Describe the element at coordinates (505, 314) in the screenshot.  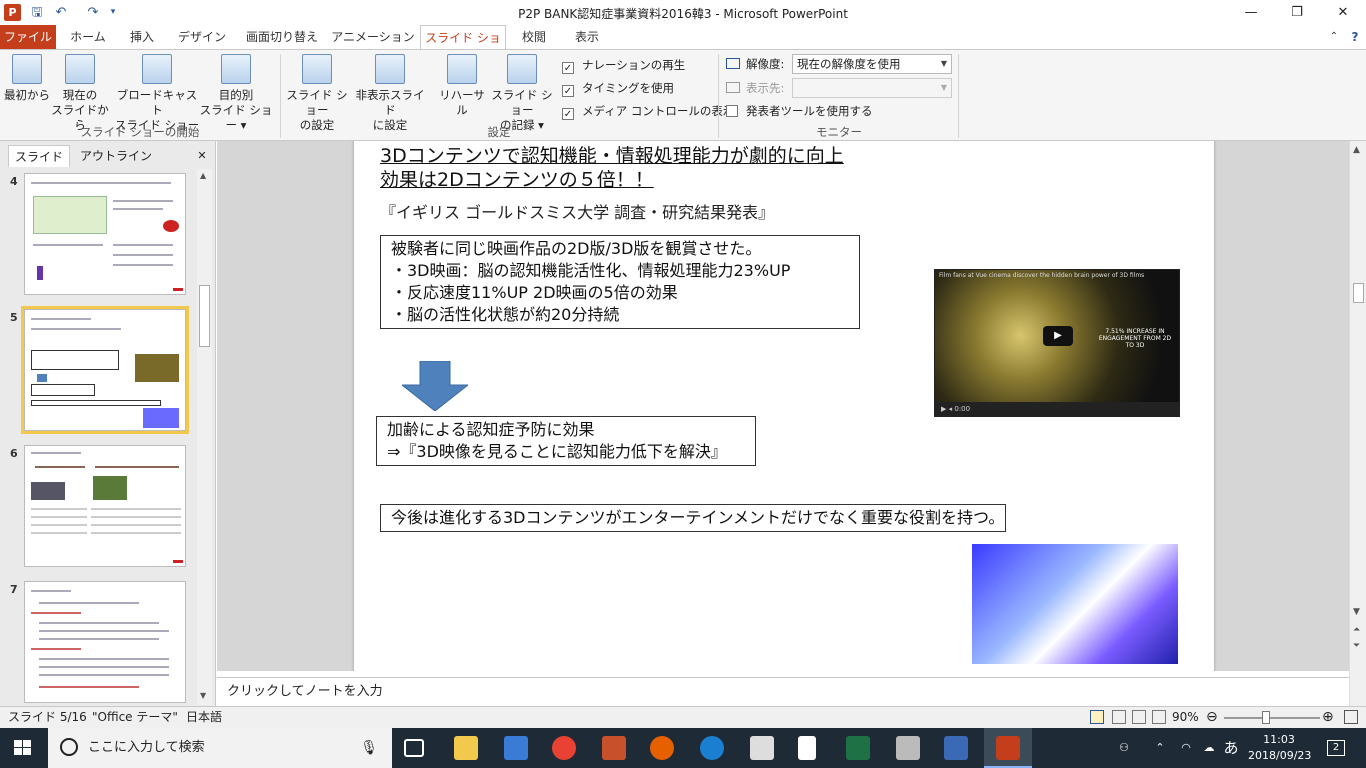
I see `textbox-line: ・脳の活性化状態が約20分持続` at that location.